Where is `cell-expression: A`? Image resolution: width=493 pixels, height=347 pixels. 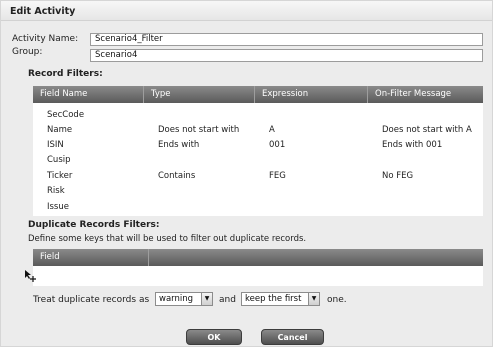
cell-expression: A is located at coordinates (272, 130).